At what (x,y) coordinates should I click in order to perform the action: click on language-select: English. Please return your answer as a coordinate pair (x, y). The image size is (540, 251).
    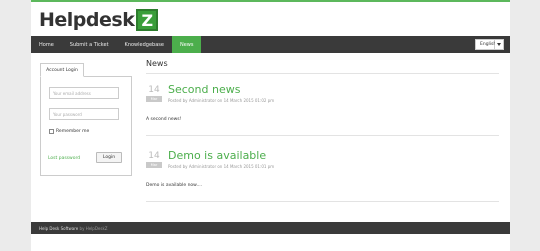
    Looking at the image, I should click on (489, 44).